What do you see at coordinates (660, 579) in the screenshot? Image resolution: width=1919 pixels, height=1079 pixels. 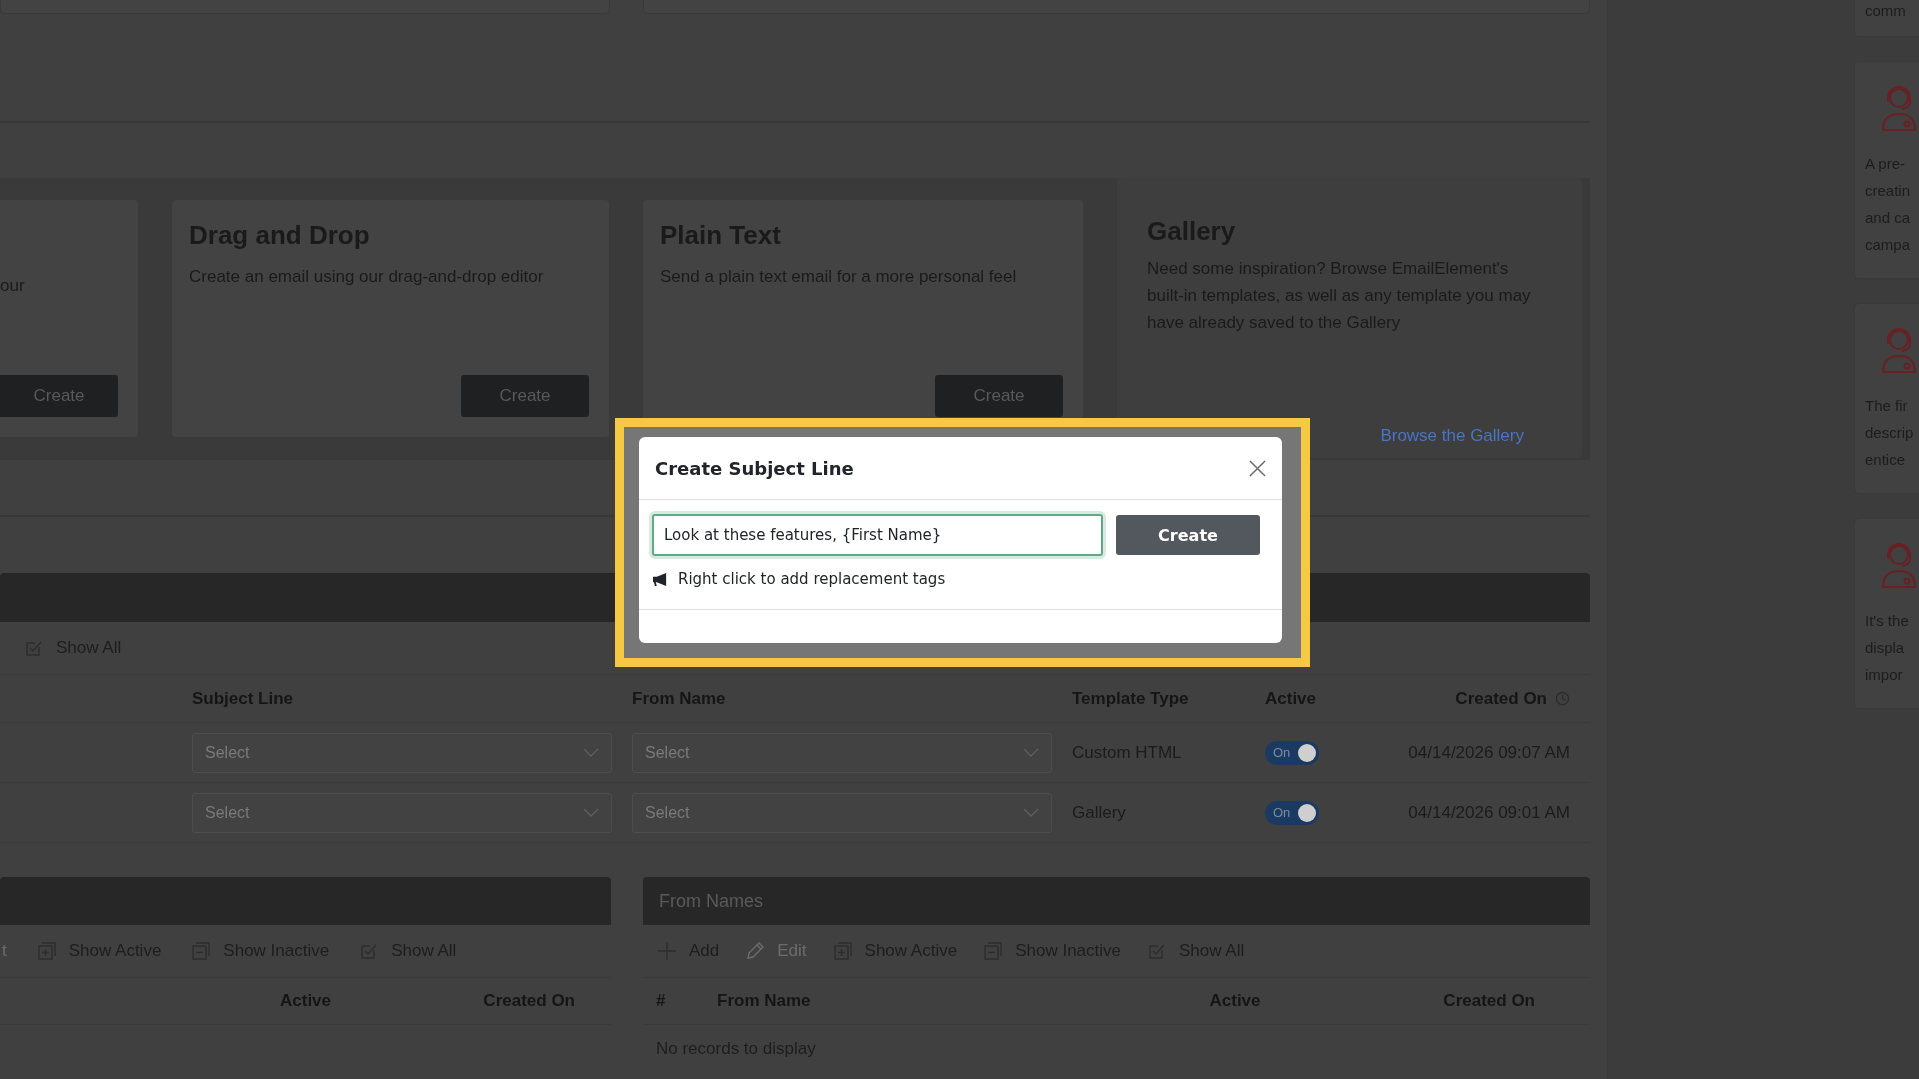 I see `megaphone-icon` at bounding box center [660, 579].